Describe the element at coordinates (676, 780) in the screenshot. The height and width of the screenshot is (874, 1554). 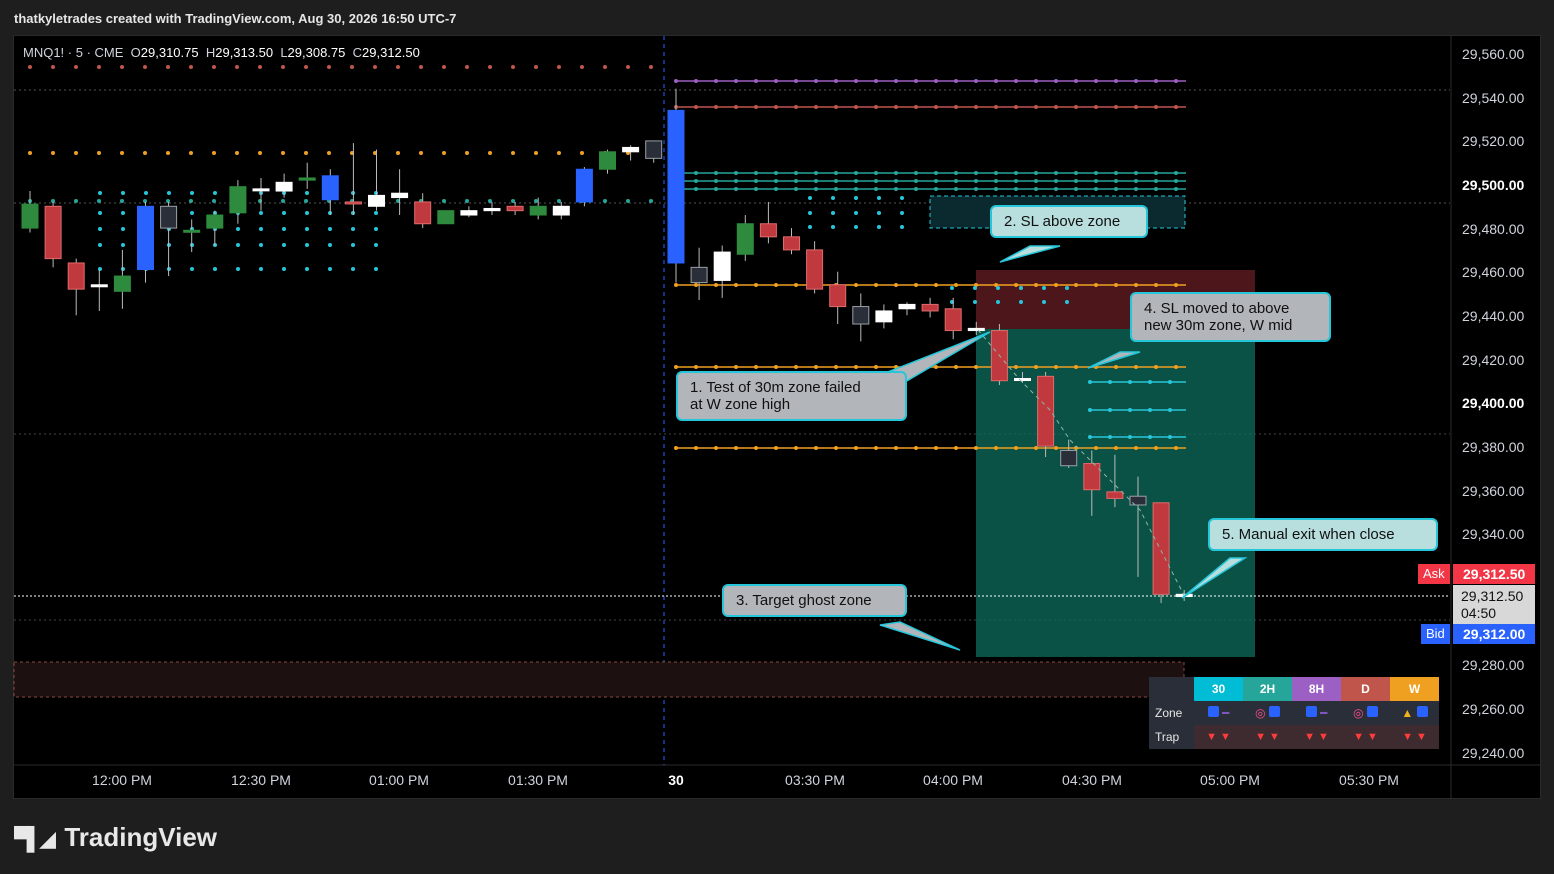
I see `time-tick-day: 30` at that location.